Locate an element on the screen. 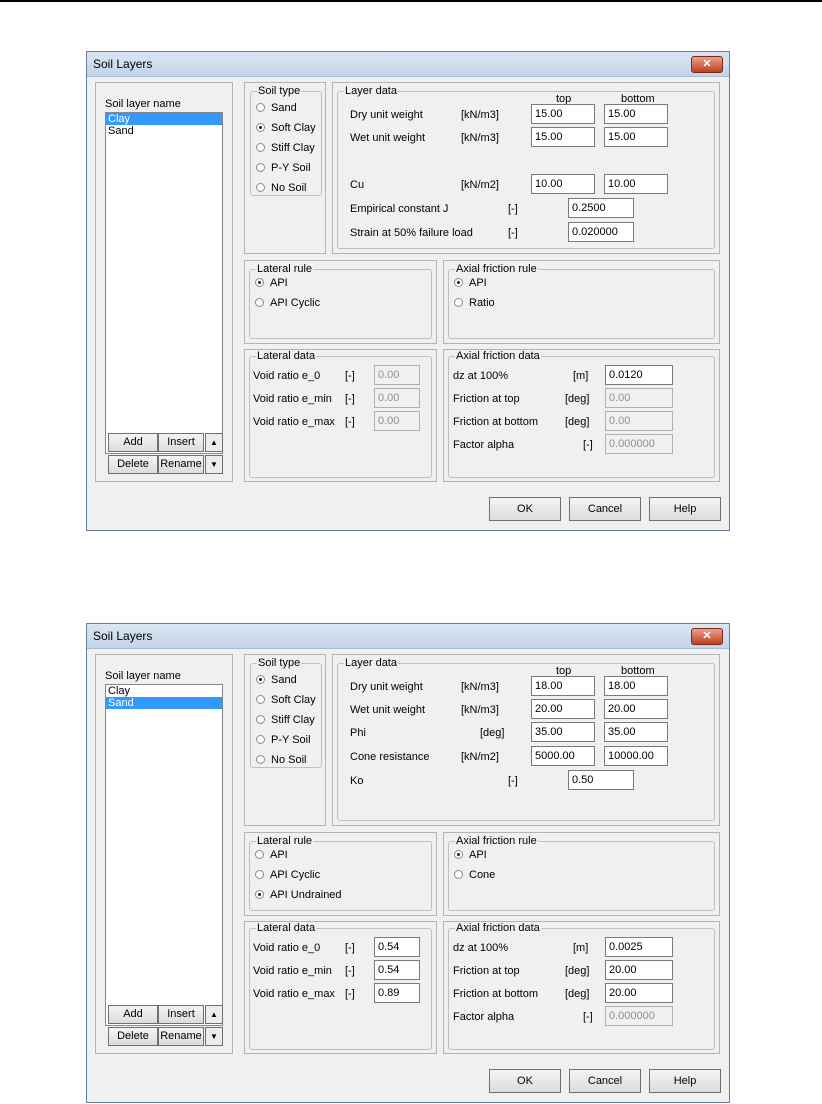 The image size is (822, 1104). ko-input: 0.50 is located at coordinates (601, 780).